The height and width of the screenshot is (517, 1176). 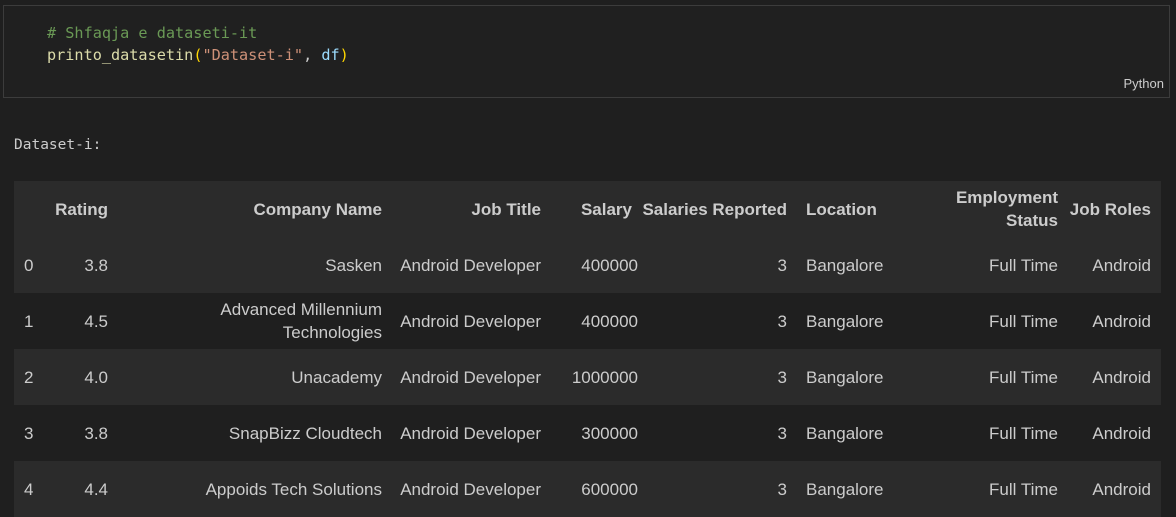 I want to click on cell-salary: 1000000, so click(x=604, y=377).